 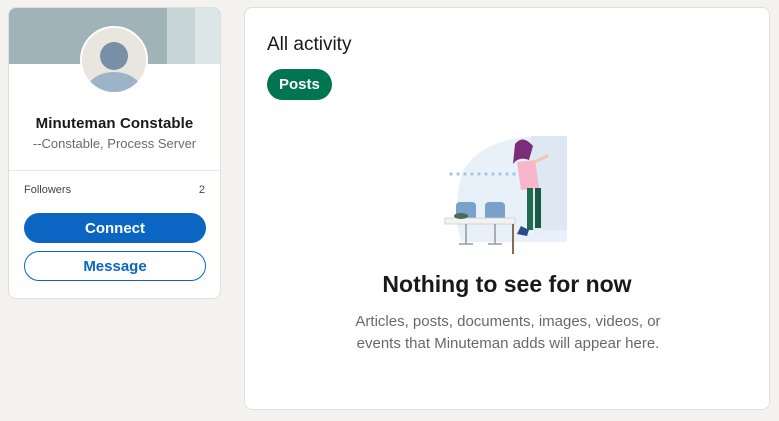 I want to click on profile-name: Minuteman Constable, so click(x=114, y=123).